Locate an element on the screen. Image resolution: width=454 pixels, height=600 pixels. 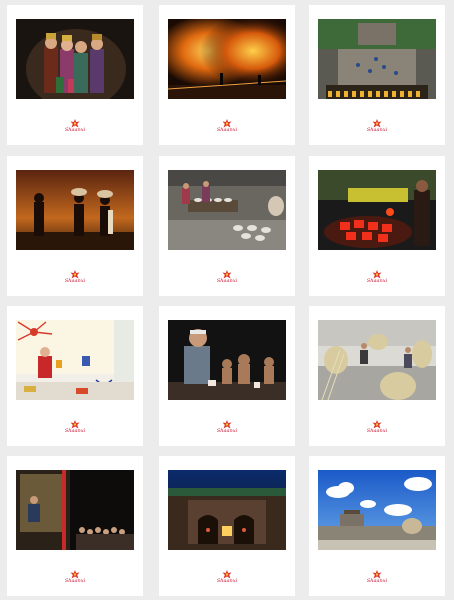
opera-performers-photo is located at coordinates (75, 59).